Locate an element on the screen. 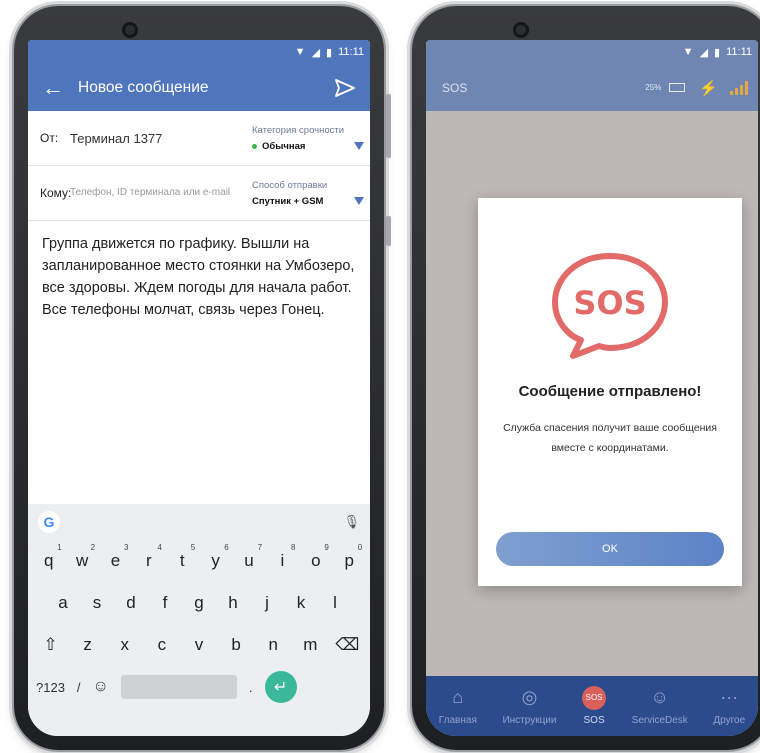 The image size is (760, 753). tab-label: Инструкции is located at coordinates (529, 720).